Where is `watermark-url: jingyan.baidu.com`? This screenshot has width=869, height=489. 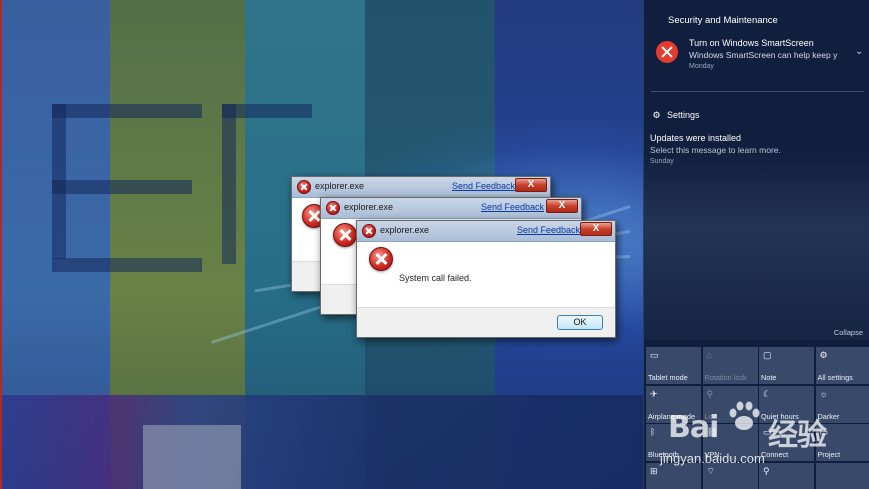 watermark-url: jingyan.baidu.com is located at coordinates (712, 458).